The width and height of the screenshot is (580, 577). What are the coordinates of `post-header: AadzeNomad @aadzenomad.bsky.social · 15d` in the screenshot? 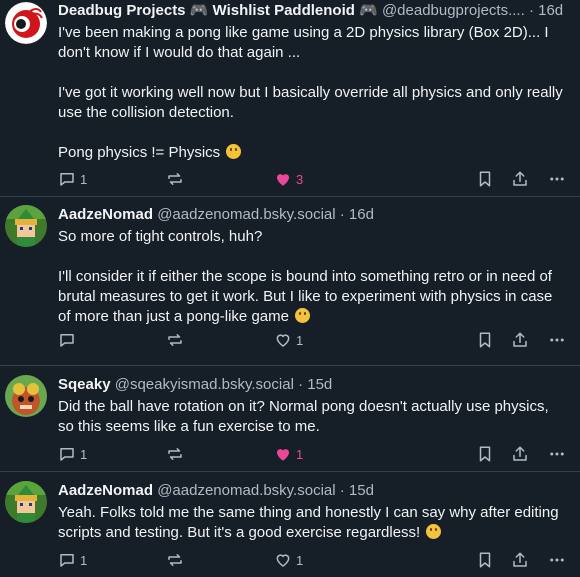 It's located at (313, 491).